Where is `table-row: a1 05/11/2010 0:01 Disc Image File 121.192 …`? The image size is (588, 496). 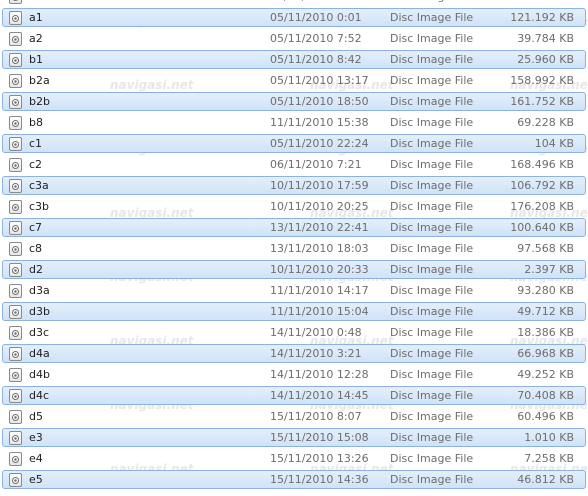 table-row: a1 05/11/2010 0:01 Disc Image File 121.192 … is located at coordinates (294, 17).